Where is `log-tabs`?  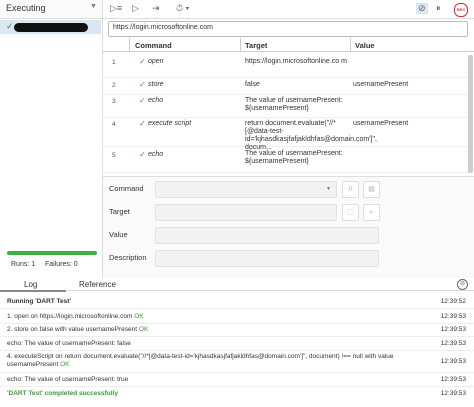
log-tabs is located at coordinates (237, 284).